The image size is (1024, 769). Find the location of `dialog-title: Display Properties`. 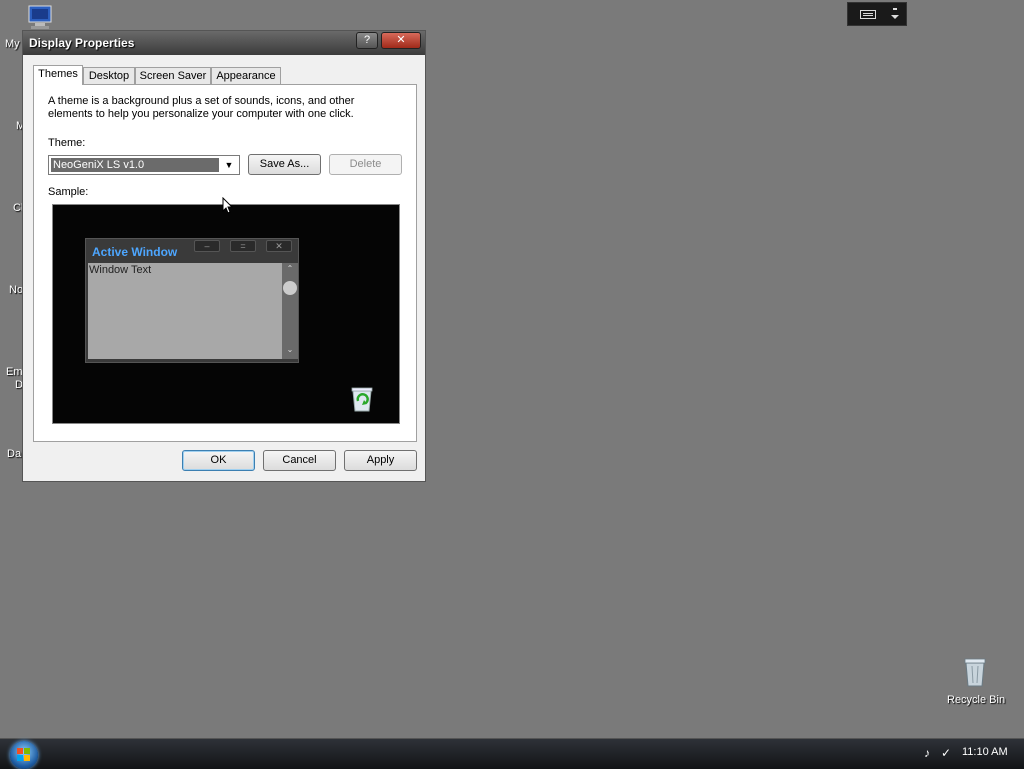

dialog-title: Display Properties is located at coordinates (82, 43).